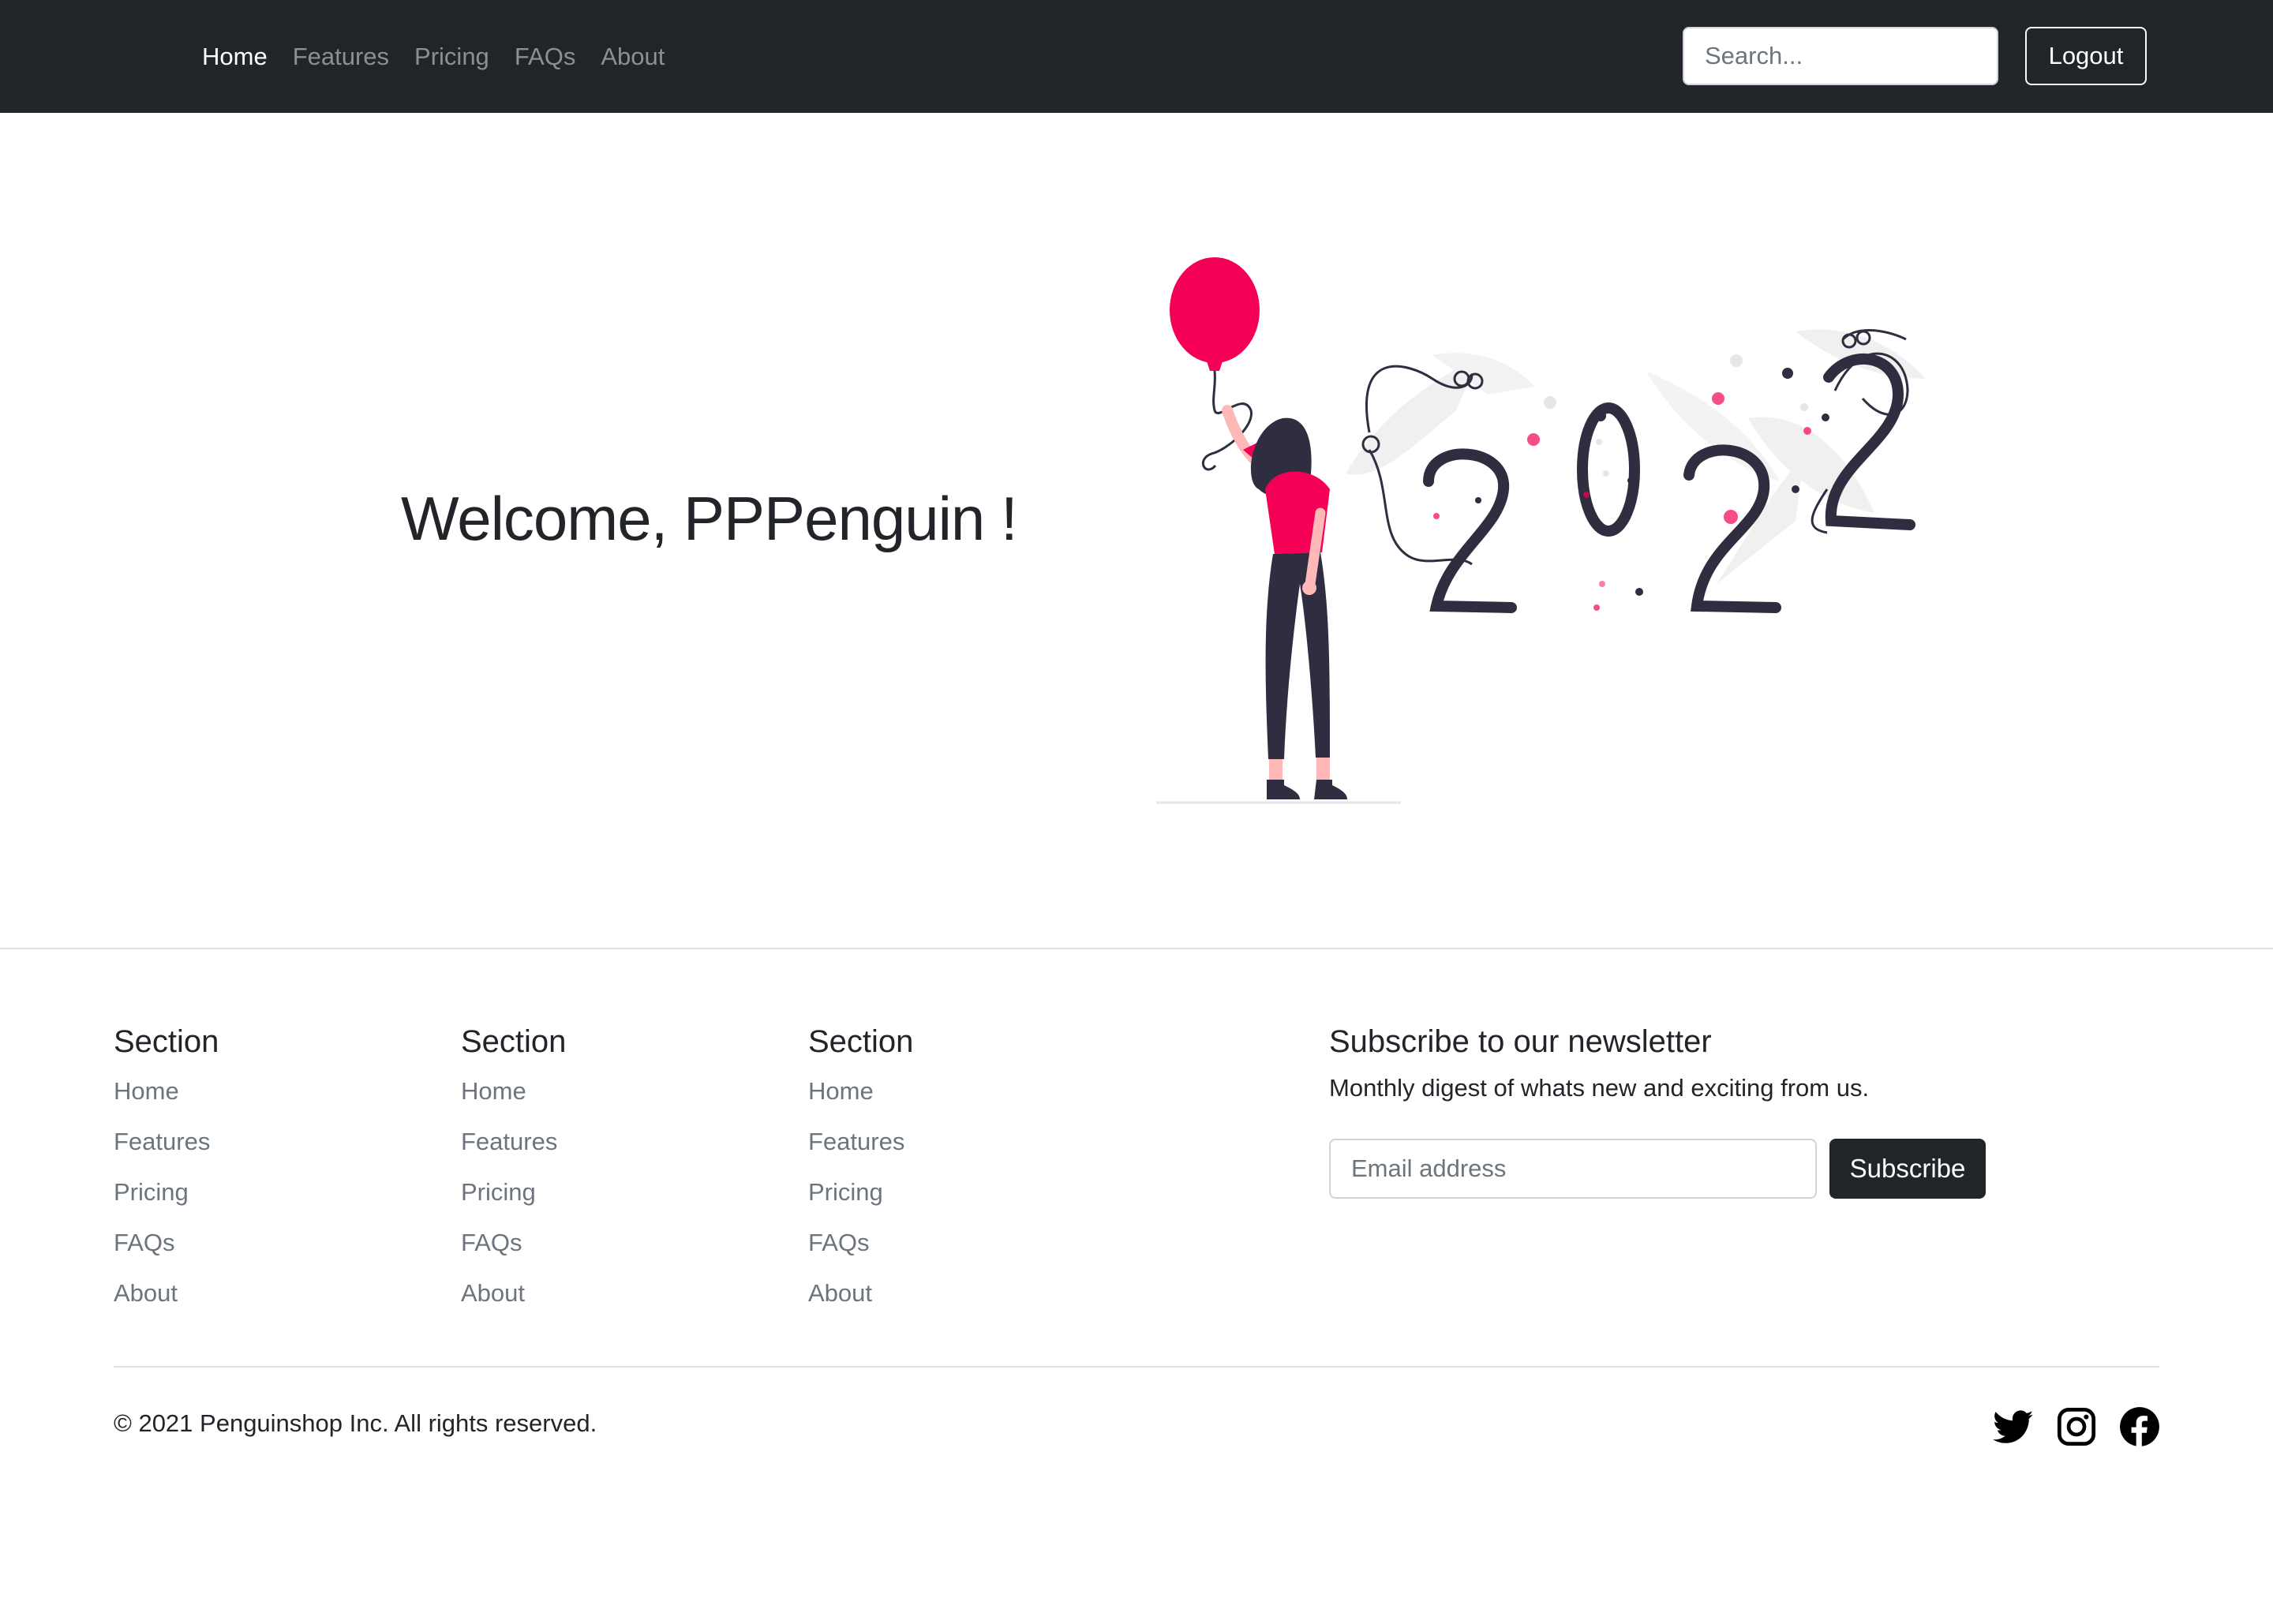  What do you see at coordinates (1520, 1041) in the screenshot?
I see `newsletter-heading: Subscribe to our newsletter` at bounding box center [1520, 1041].